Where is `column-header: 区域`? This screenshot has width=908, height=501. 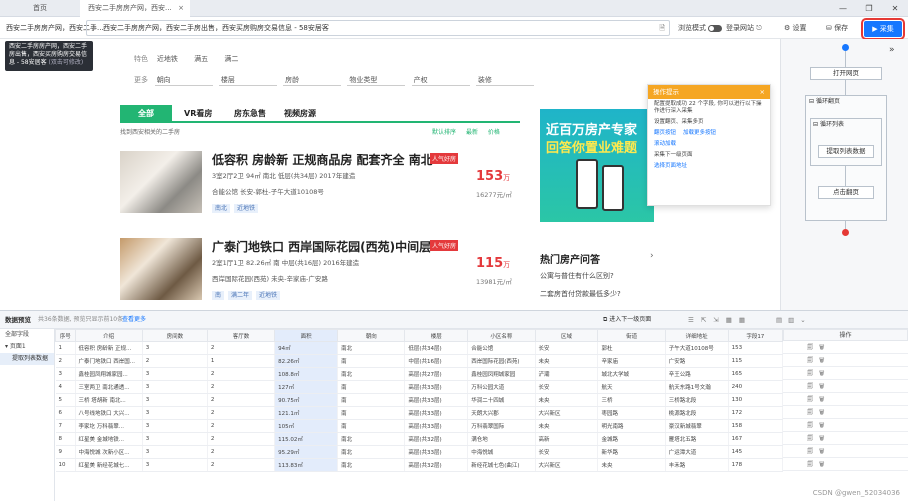
column-header: 区域 is located at coordinates (566, 335).